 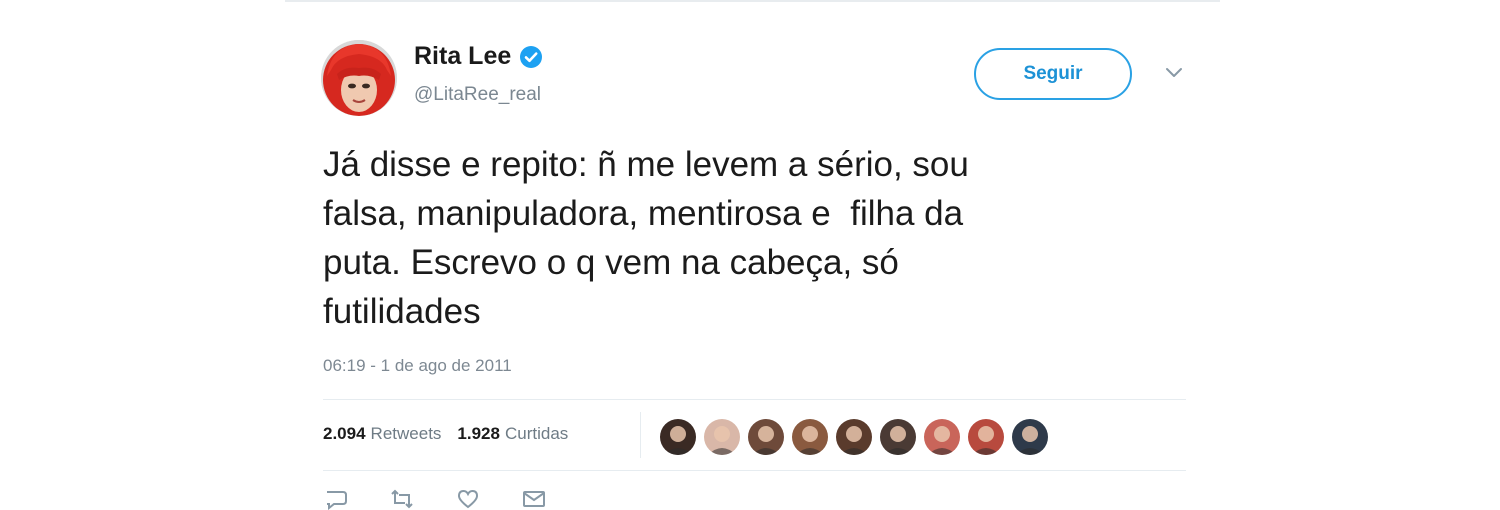 I want to click on author-handle: @LitaRee_real, so click(x=477, y=95).